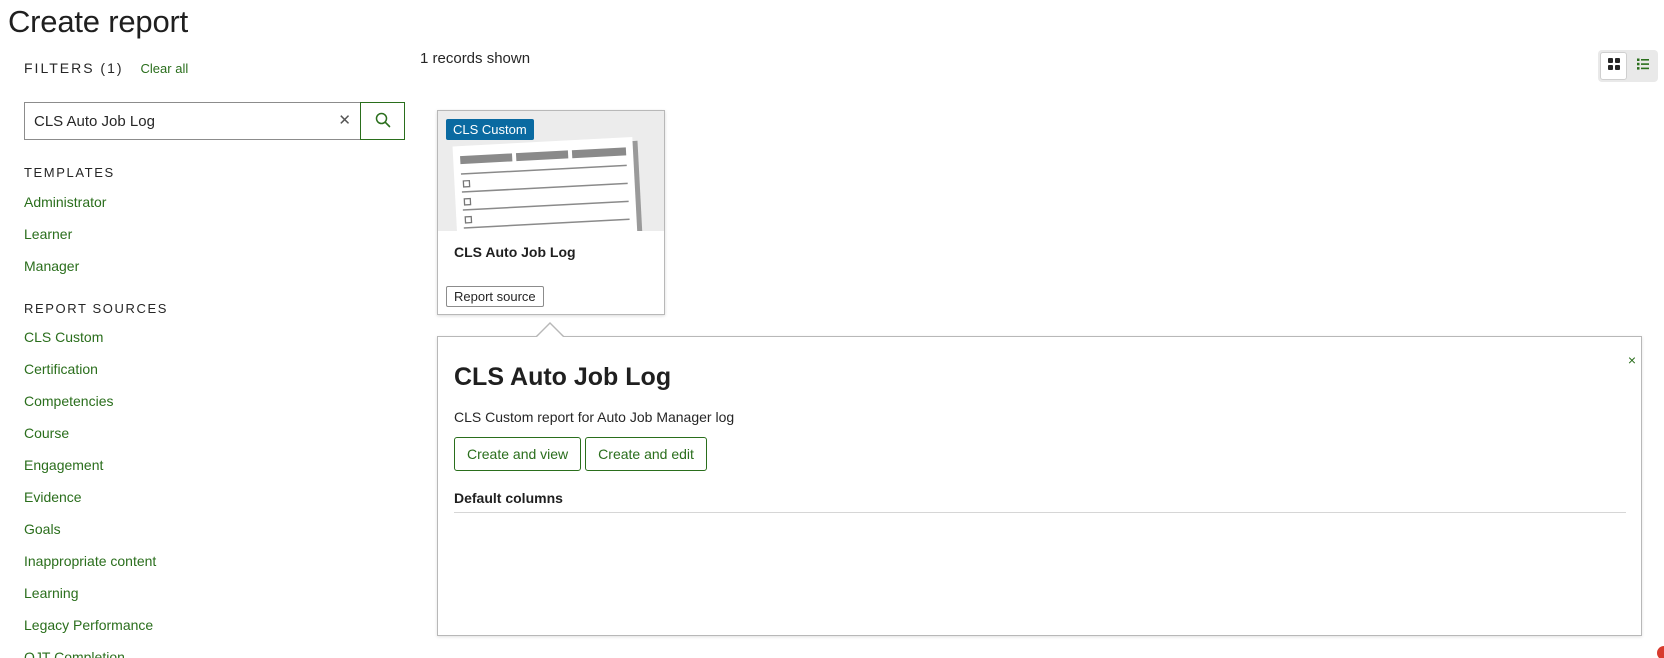 Image resolution: width=1664 pixels, height=658 pixels. I want to click on search-icon, so click(383, 121).